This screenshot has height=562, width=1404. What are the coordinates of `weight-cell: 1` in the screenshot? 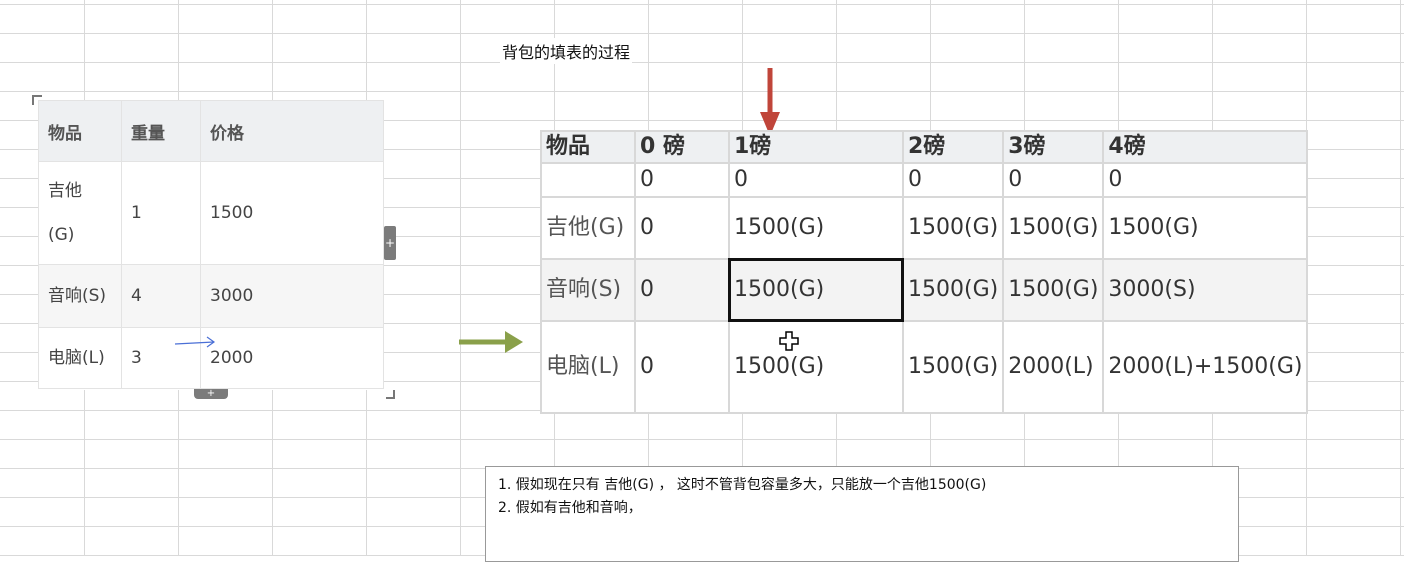 It's located at (161, 213).